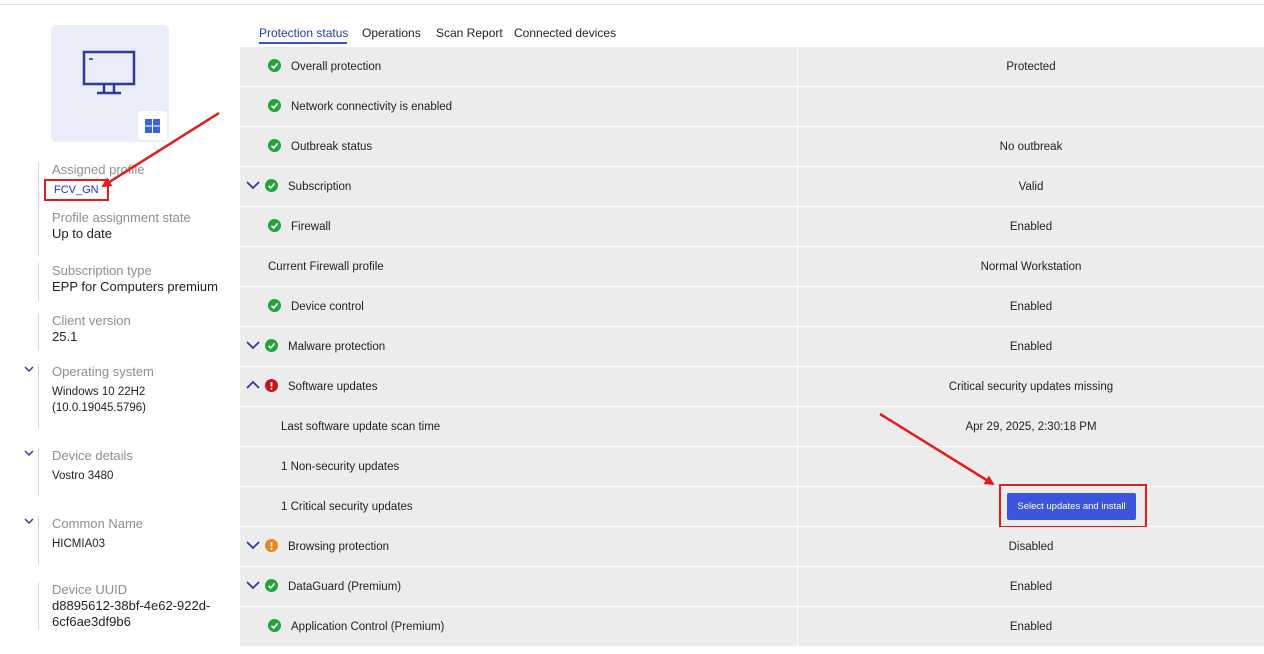 This screenshot has height=654, width=1264. I want to click on common-name-expand-chevron-icon, so click(29, 521).